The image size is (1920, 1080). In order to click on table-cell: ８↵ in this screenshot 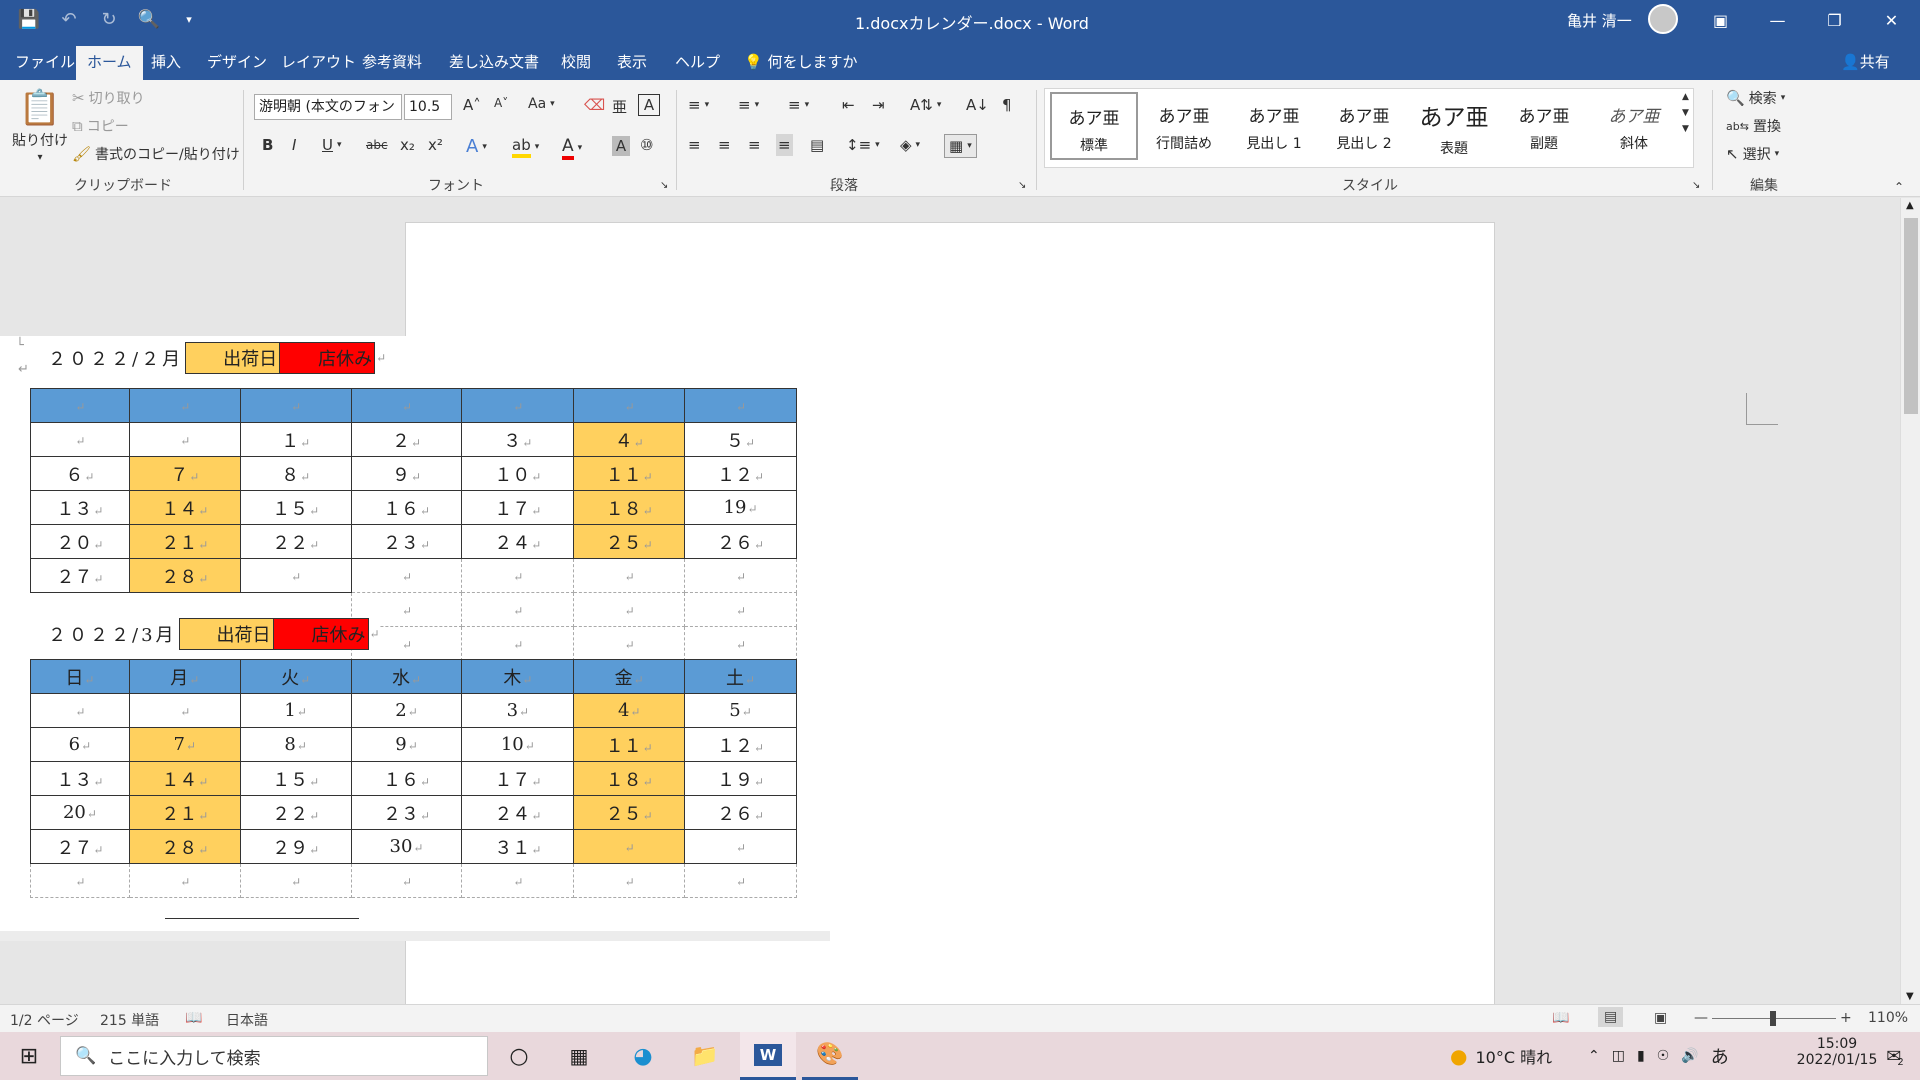, I will do `click(295, 473)`.